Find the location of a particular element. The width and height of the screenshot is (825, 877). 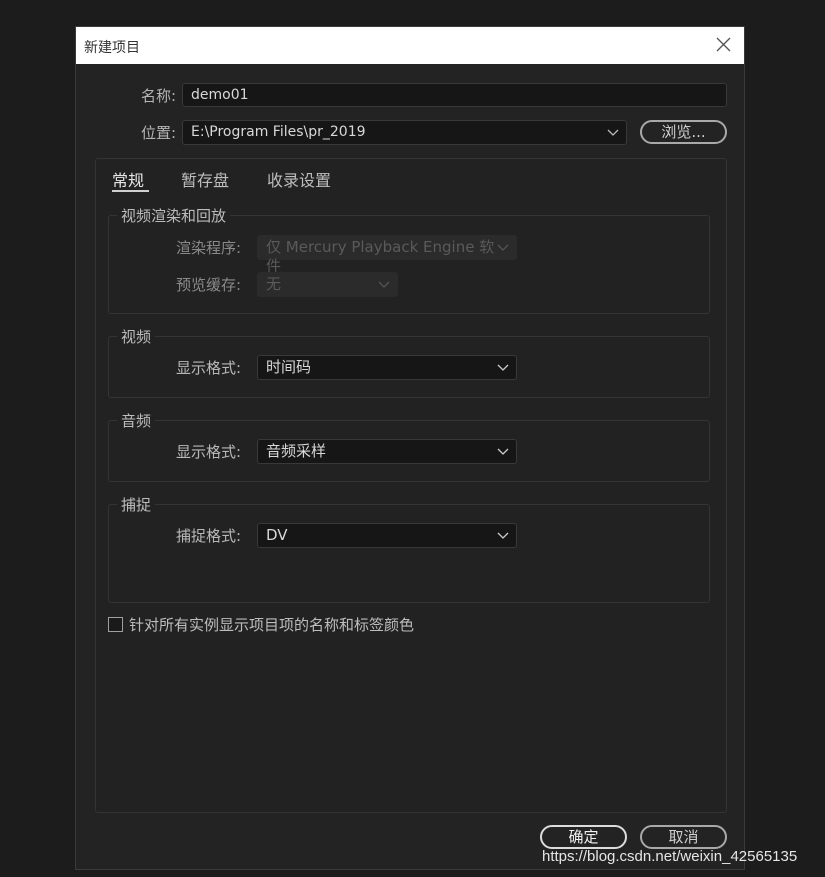

capture-format-label: 捕捉格式: is located at coordinates (209, 536).